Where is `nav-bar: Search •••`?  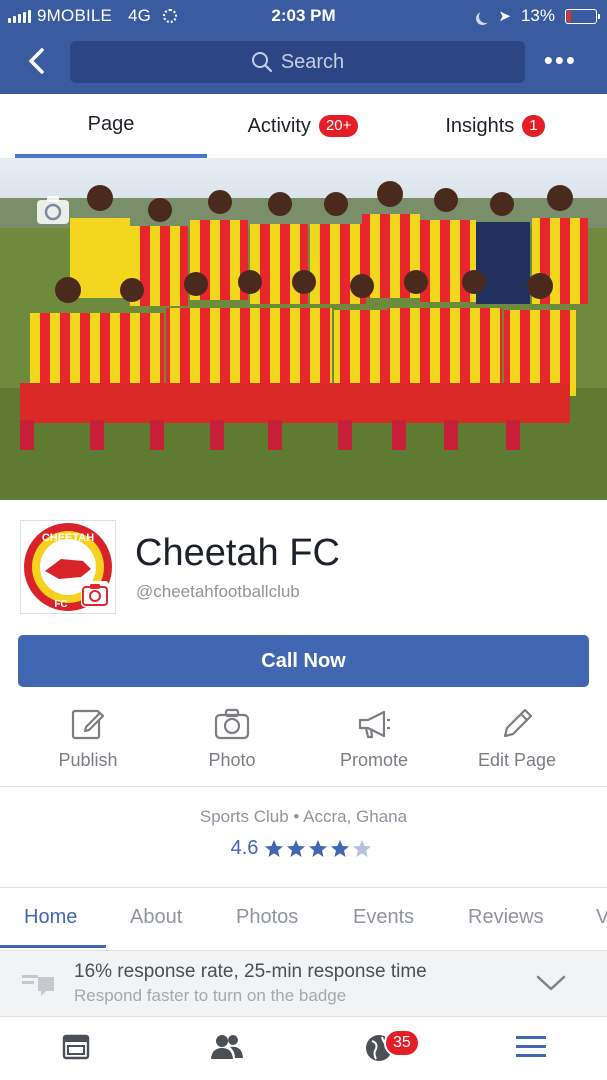 nav-bar: Search ••• is located at coordinates (303, 62).